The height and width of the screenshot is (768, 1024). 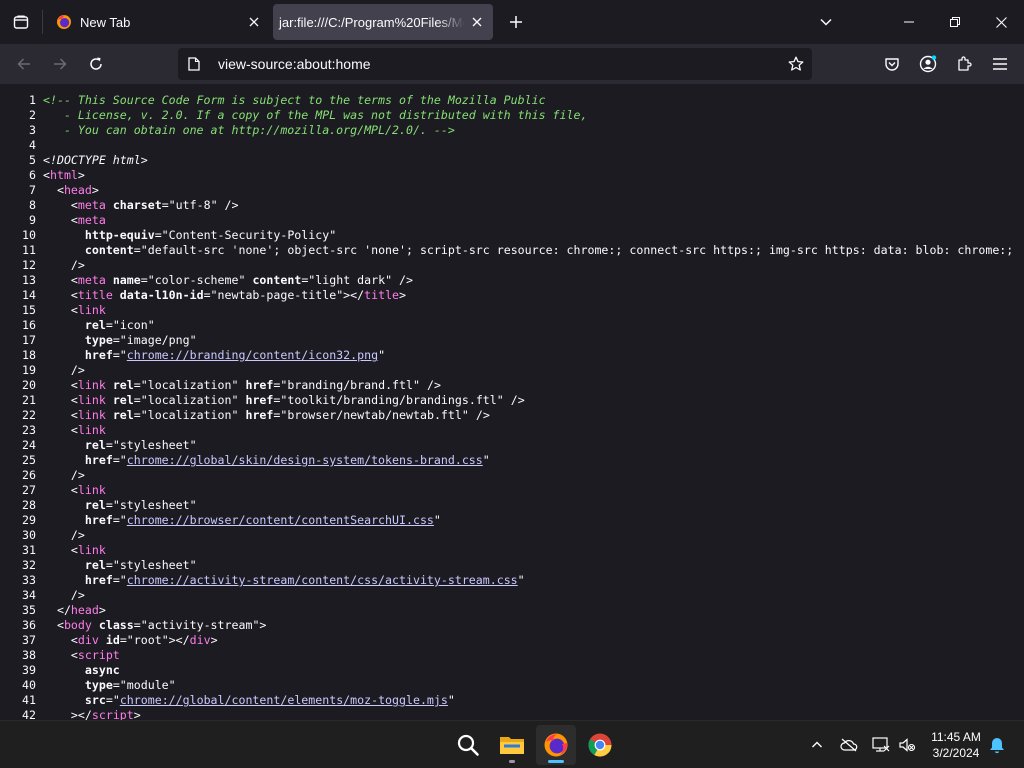 What do you see at coordinates (881, 745) in the screenshot?
I see `network-button` at bounding box center [881, 745].